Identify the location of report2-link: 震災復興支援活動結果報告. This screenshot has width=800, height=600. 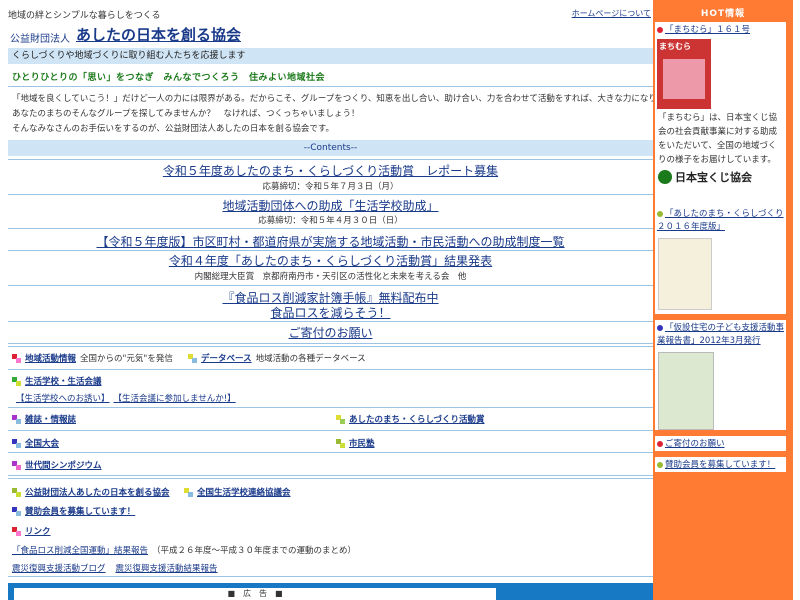
(167, 568).